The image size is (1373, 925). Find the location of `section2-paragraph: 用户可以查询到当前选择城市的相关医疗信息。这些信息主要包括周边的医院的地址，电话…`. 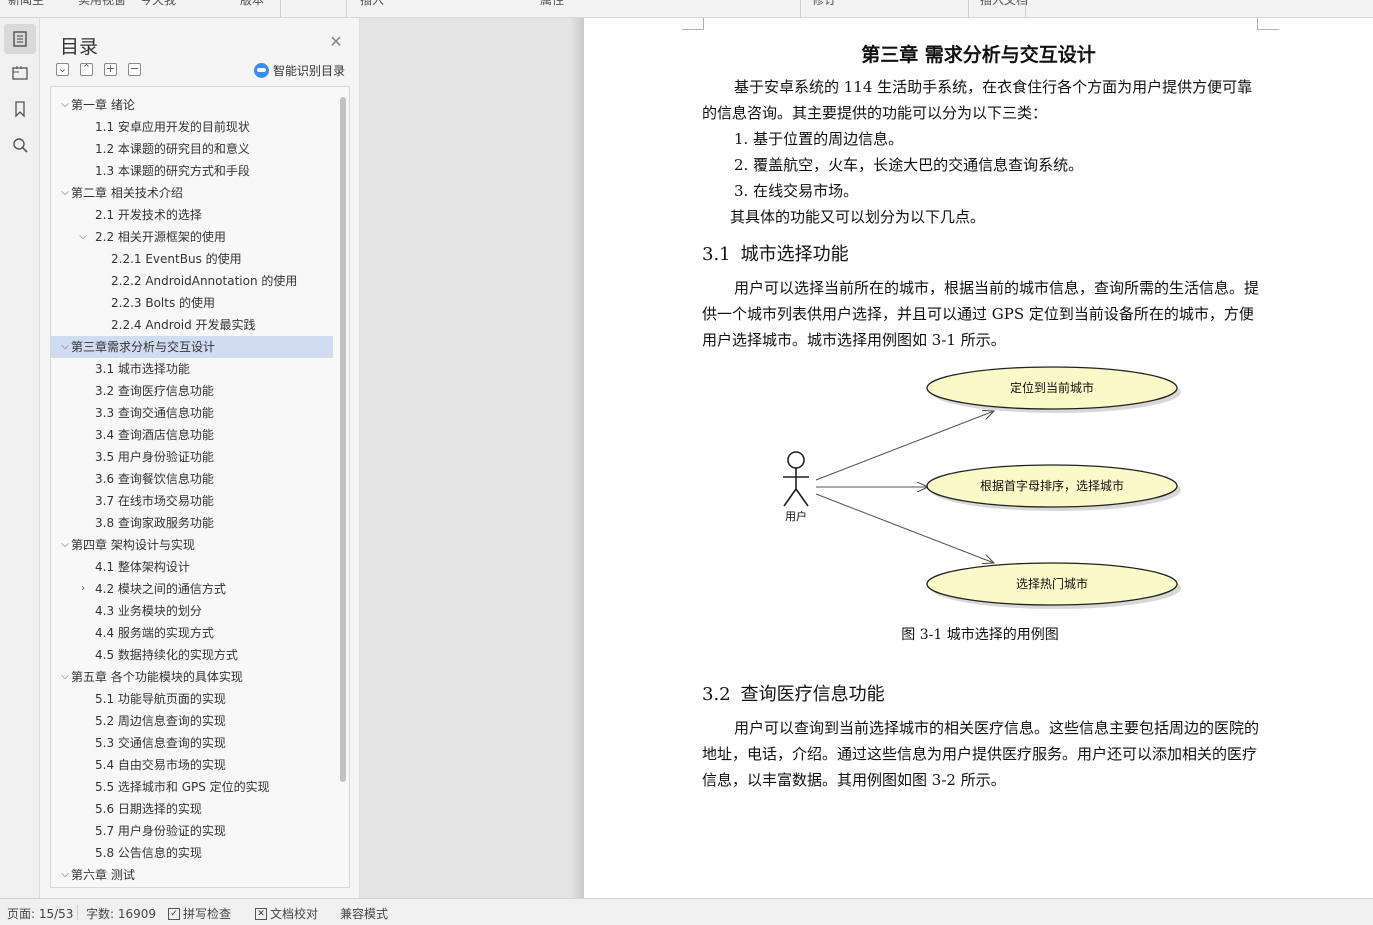

section2-paragraph: 用户可以查询到当前选择城市的相关医疗信息。这些信息主要包括周边的医院的地址，电话… is located at coordinates (982, 754).